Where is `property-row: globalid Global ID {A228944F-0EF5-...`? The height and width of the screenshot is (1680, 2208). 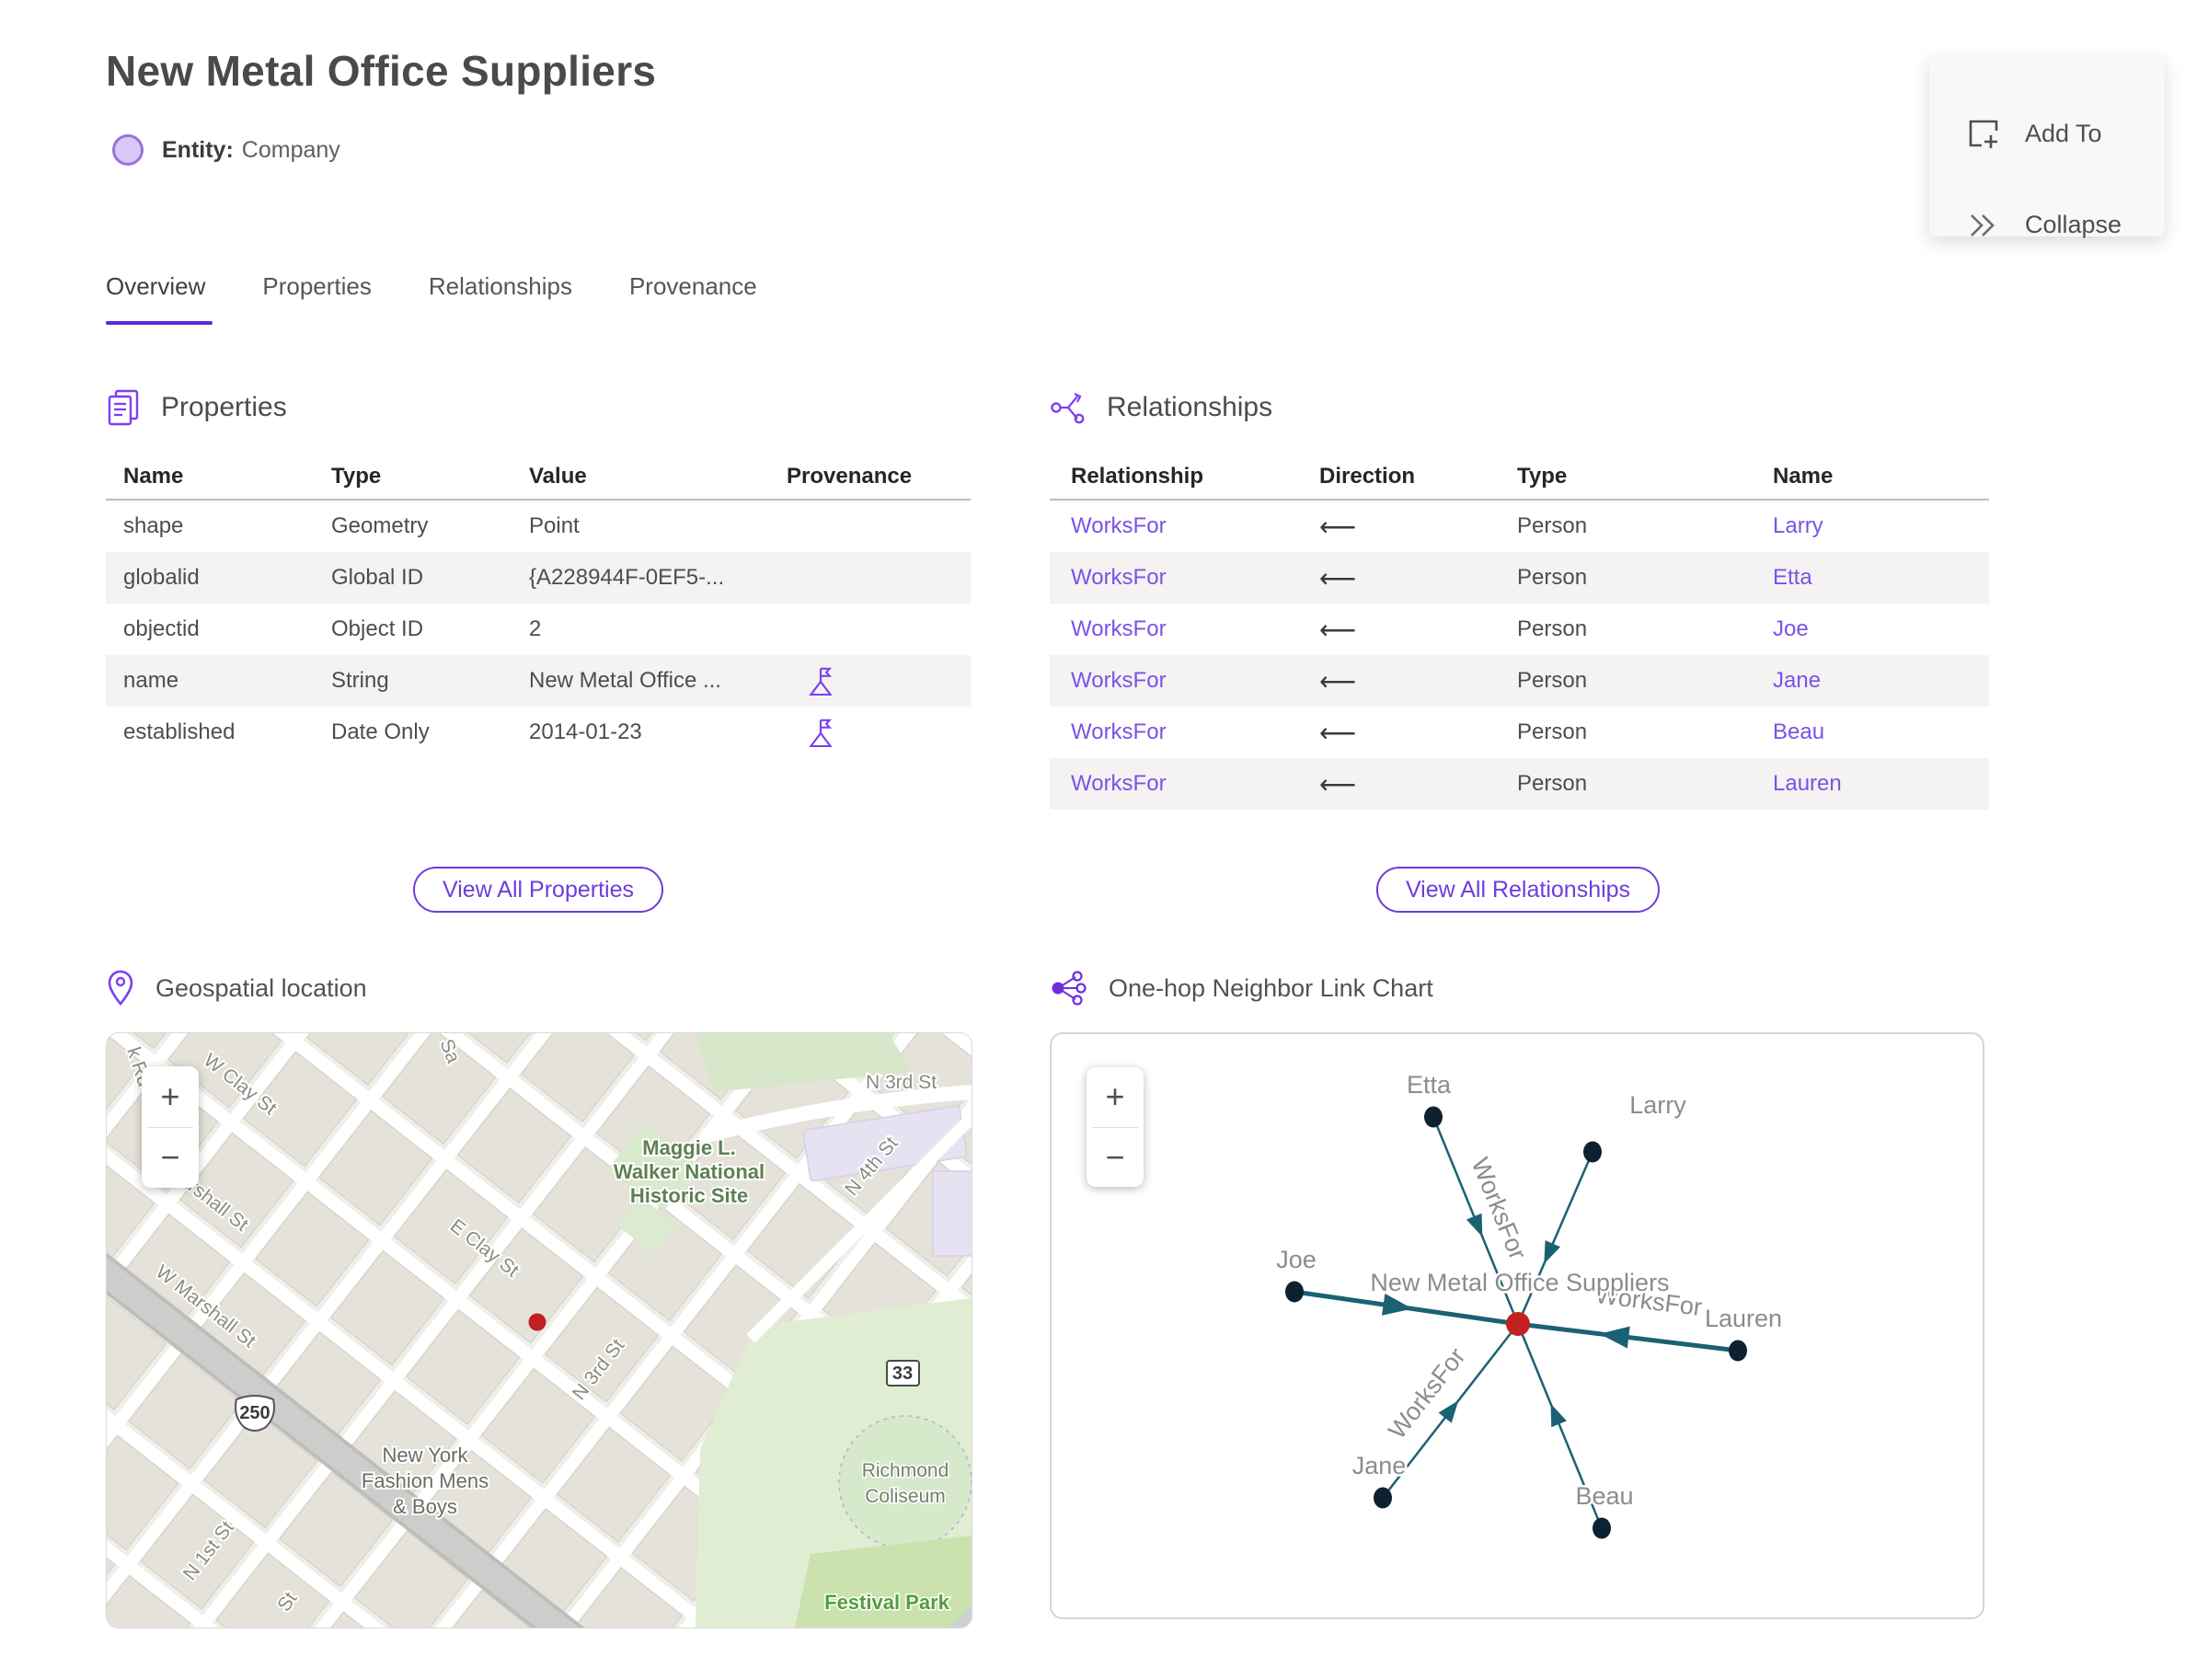
property-row: globalid Global ID {A228944F-0EF5-... is located at coordinates (538, 578).